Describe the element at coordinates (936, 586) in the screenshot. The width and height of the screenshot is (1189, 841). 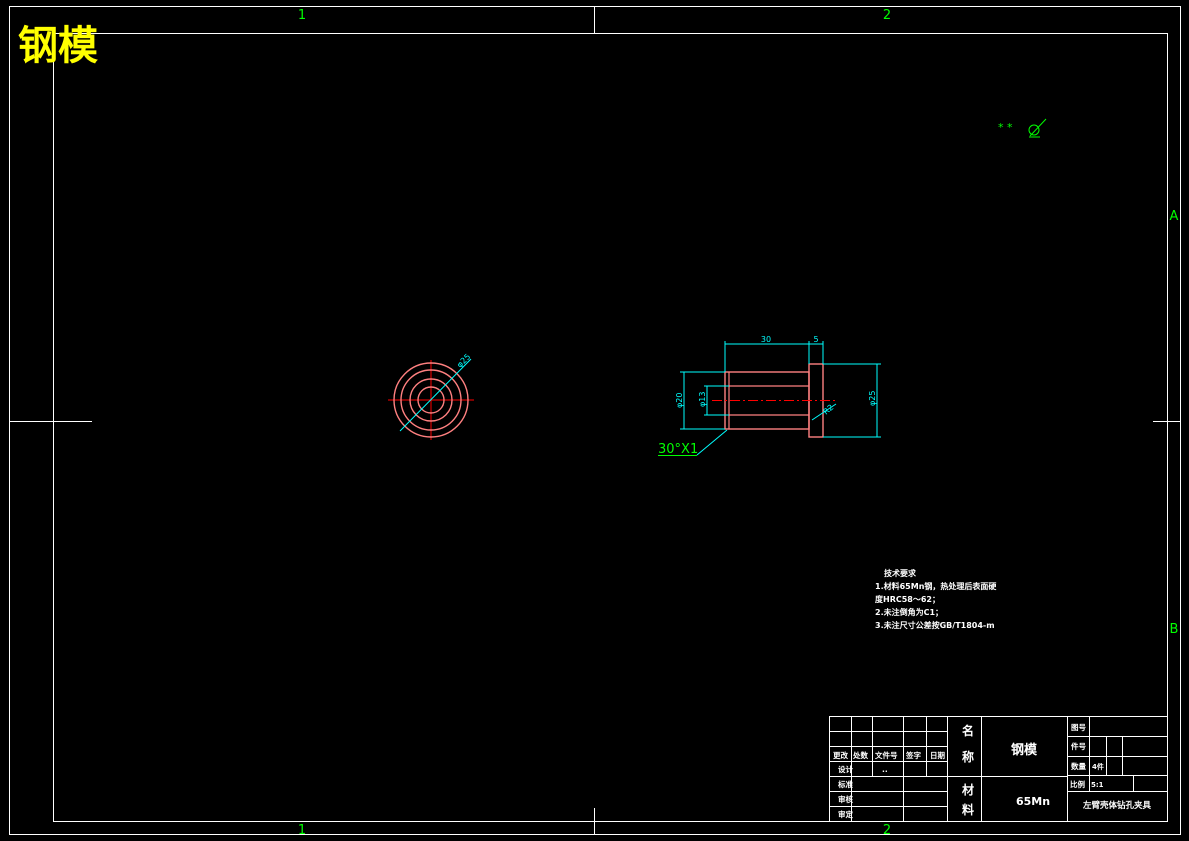
I see `tech-req-line: 1.材料65Mn钢，热处理后表面硬` at that location.